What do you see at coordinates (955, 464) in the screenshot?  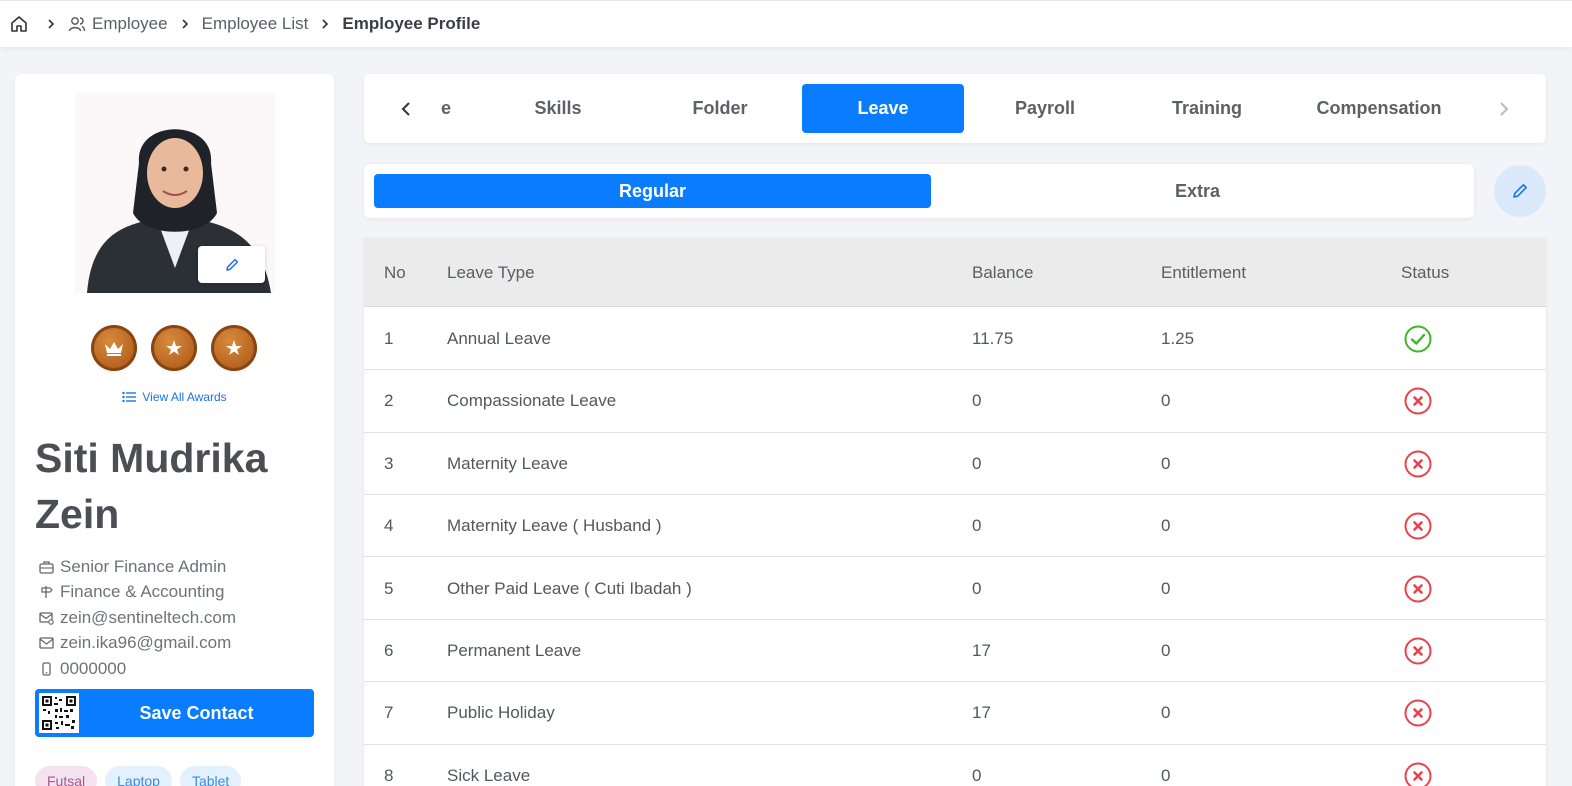 I see `table-row: 3 Maternity Leave 0 0` at bounding box center [955, 464].